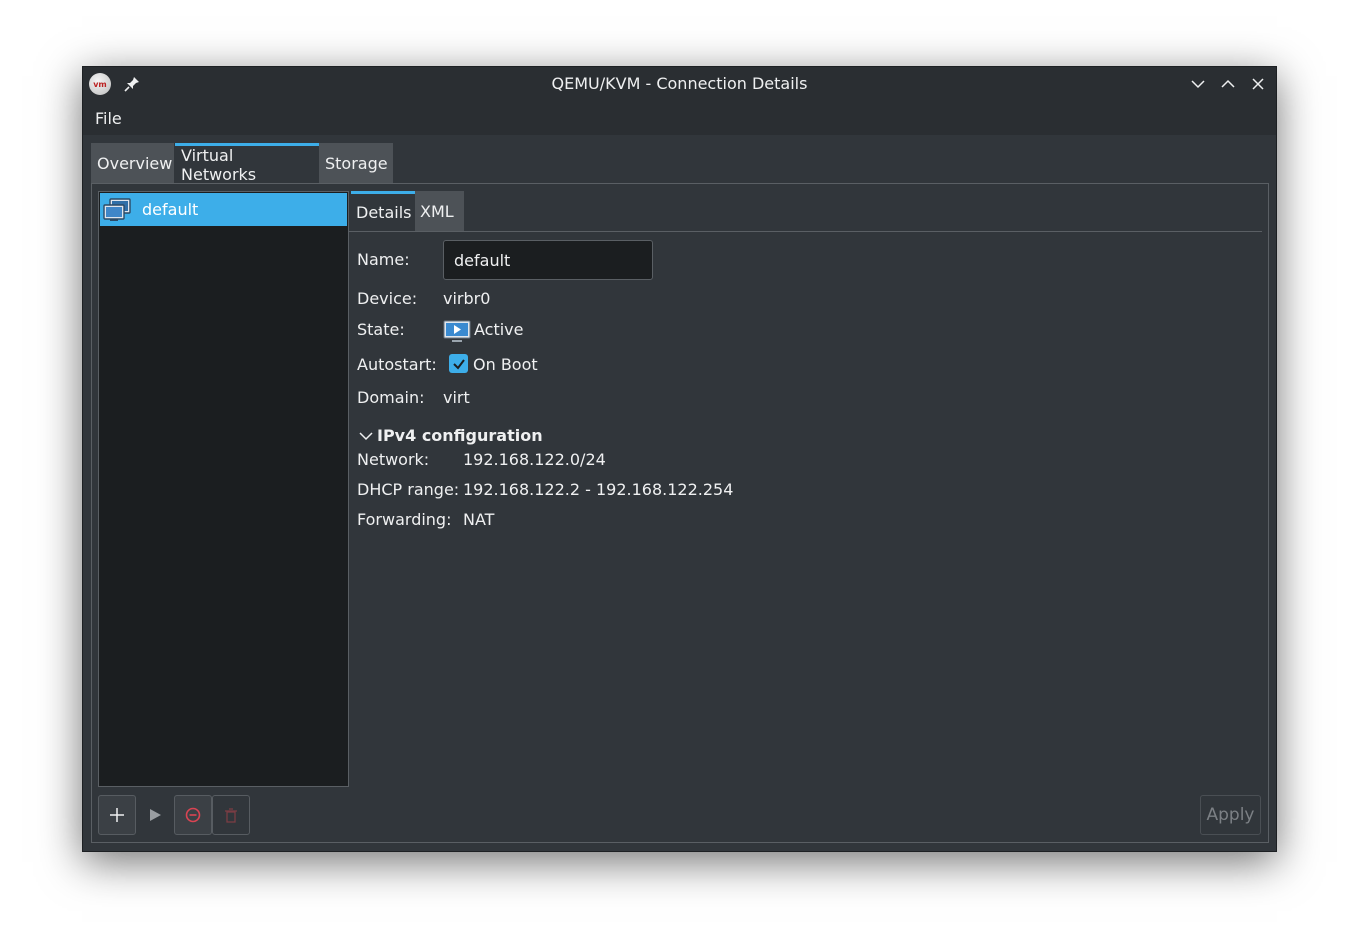 The width and height of the screenshot is (1358, 948). Describe the element at coordinates (598, 489) in the screenshot. I see `dhcp-range-value: 192.168.122.2 - 192.168.122.254` at that location.